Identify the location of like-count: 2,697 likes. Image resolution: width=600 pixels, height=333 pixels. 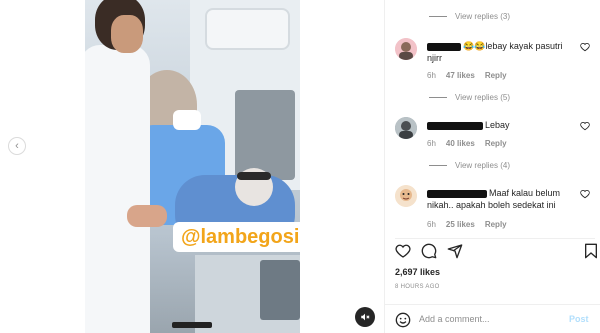
(417, 272).